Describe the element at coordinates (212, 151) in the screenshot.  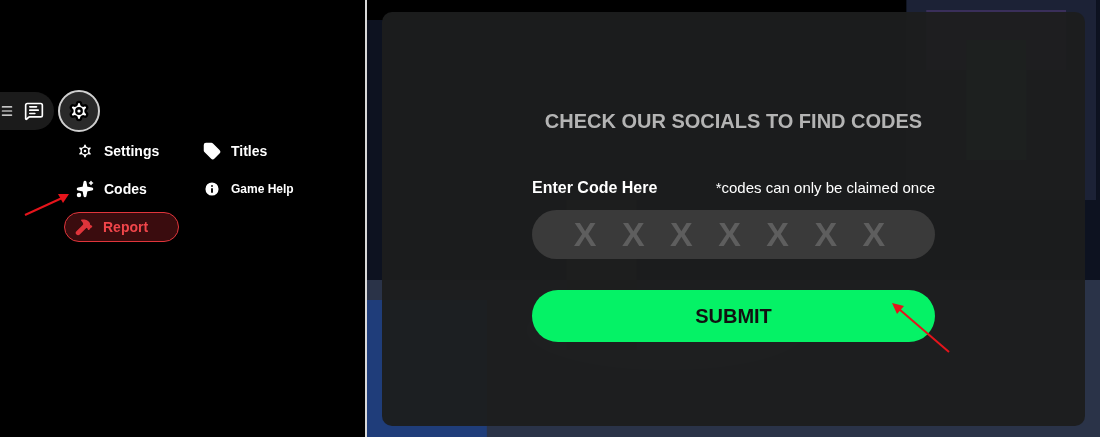
I see `tag-icon` at that location.